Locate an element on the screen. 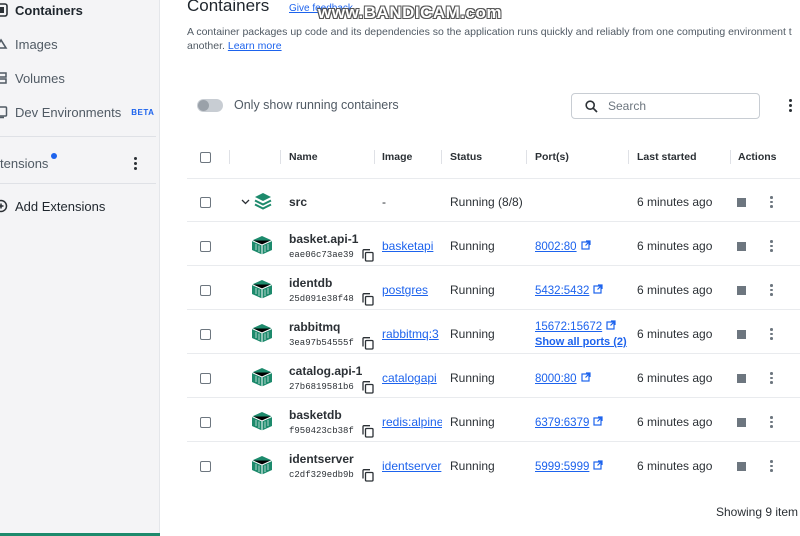 The height and width of the screenshot is (536, 800). group-last-started: 6 minutes ago is located at coordinates (675, 202).